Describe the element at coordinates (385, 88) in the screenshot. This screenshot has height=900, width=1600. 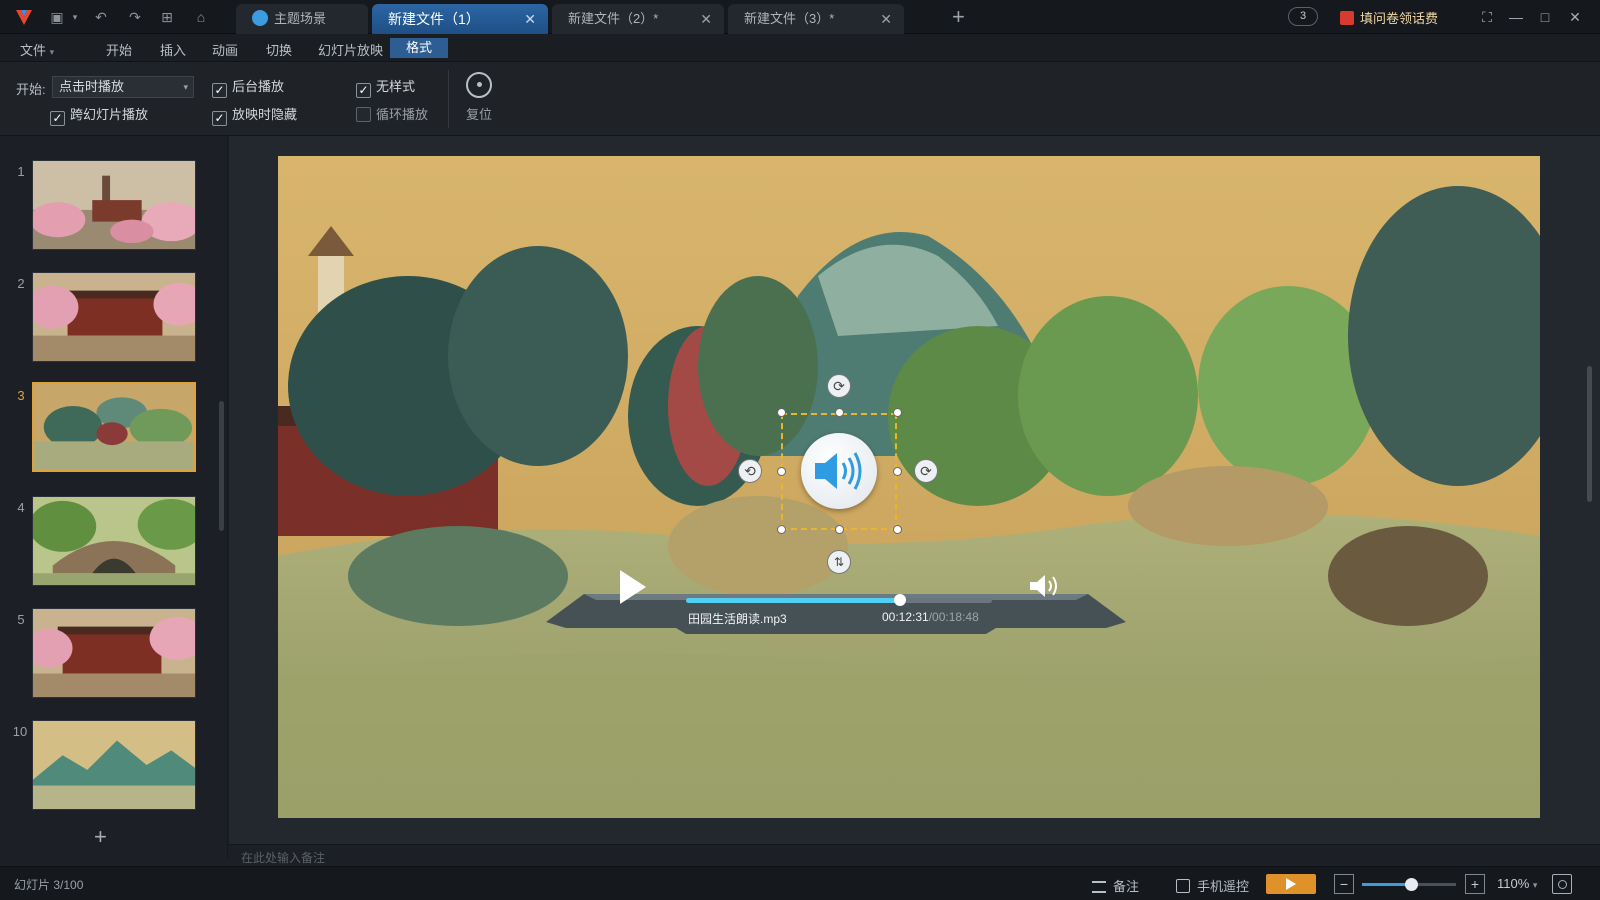
I see `no-style-checkbox: ✓ 无样式` at that location.